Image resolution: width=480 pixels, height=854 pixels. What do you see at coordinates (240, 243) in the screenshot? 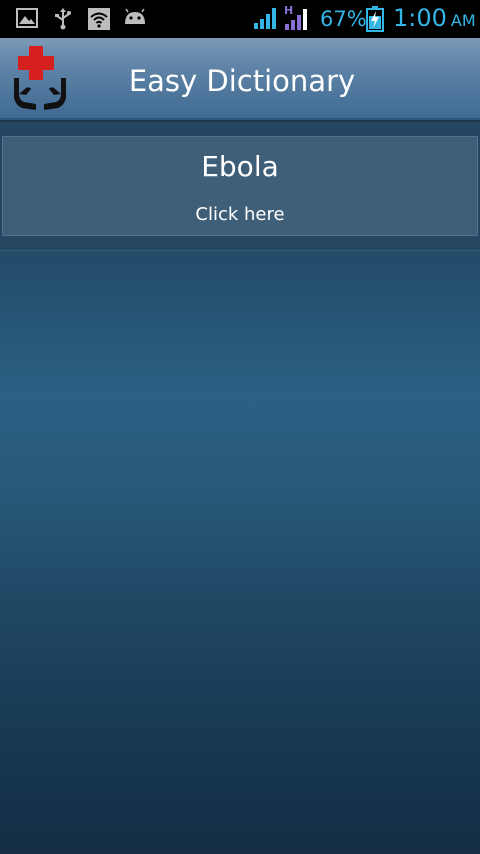
I see `list-divider` at bounding box center [240, 243].